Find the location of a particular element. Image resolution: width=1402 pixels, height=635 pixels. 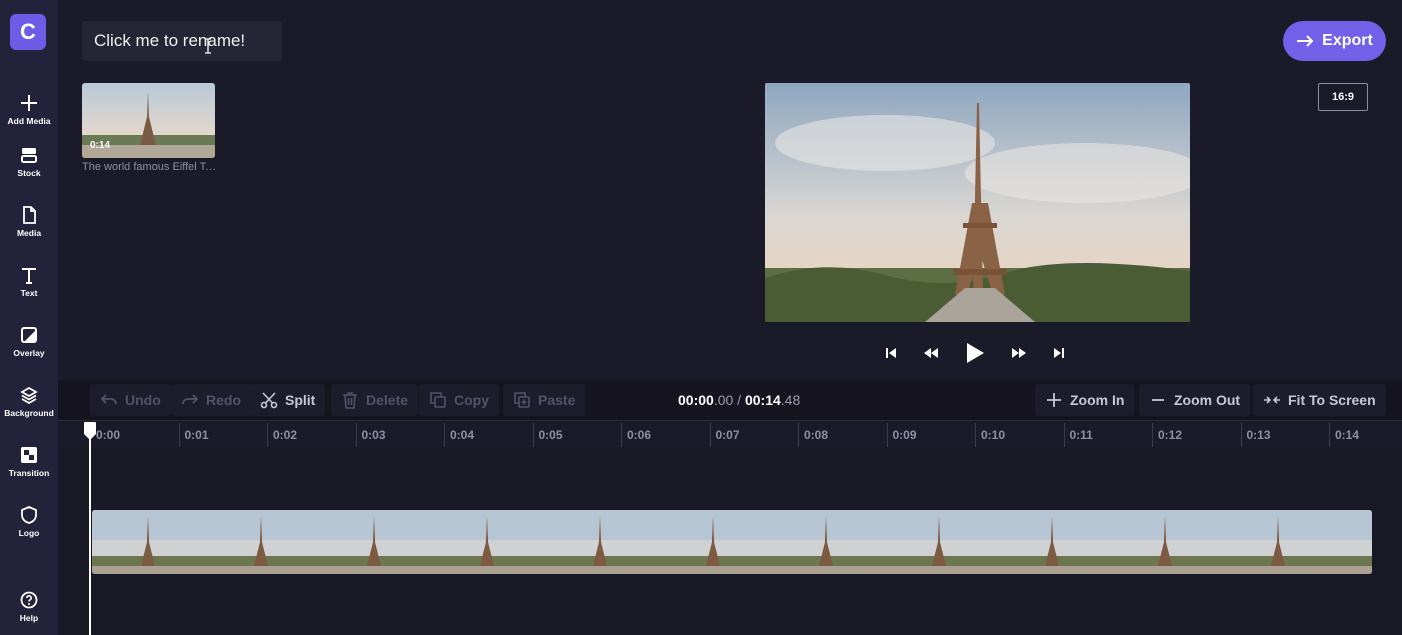

sidebar-item-transition: Transition is located at coordinates (29, 462).